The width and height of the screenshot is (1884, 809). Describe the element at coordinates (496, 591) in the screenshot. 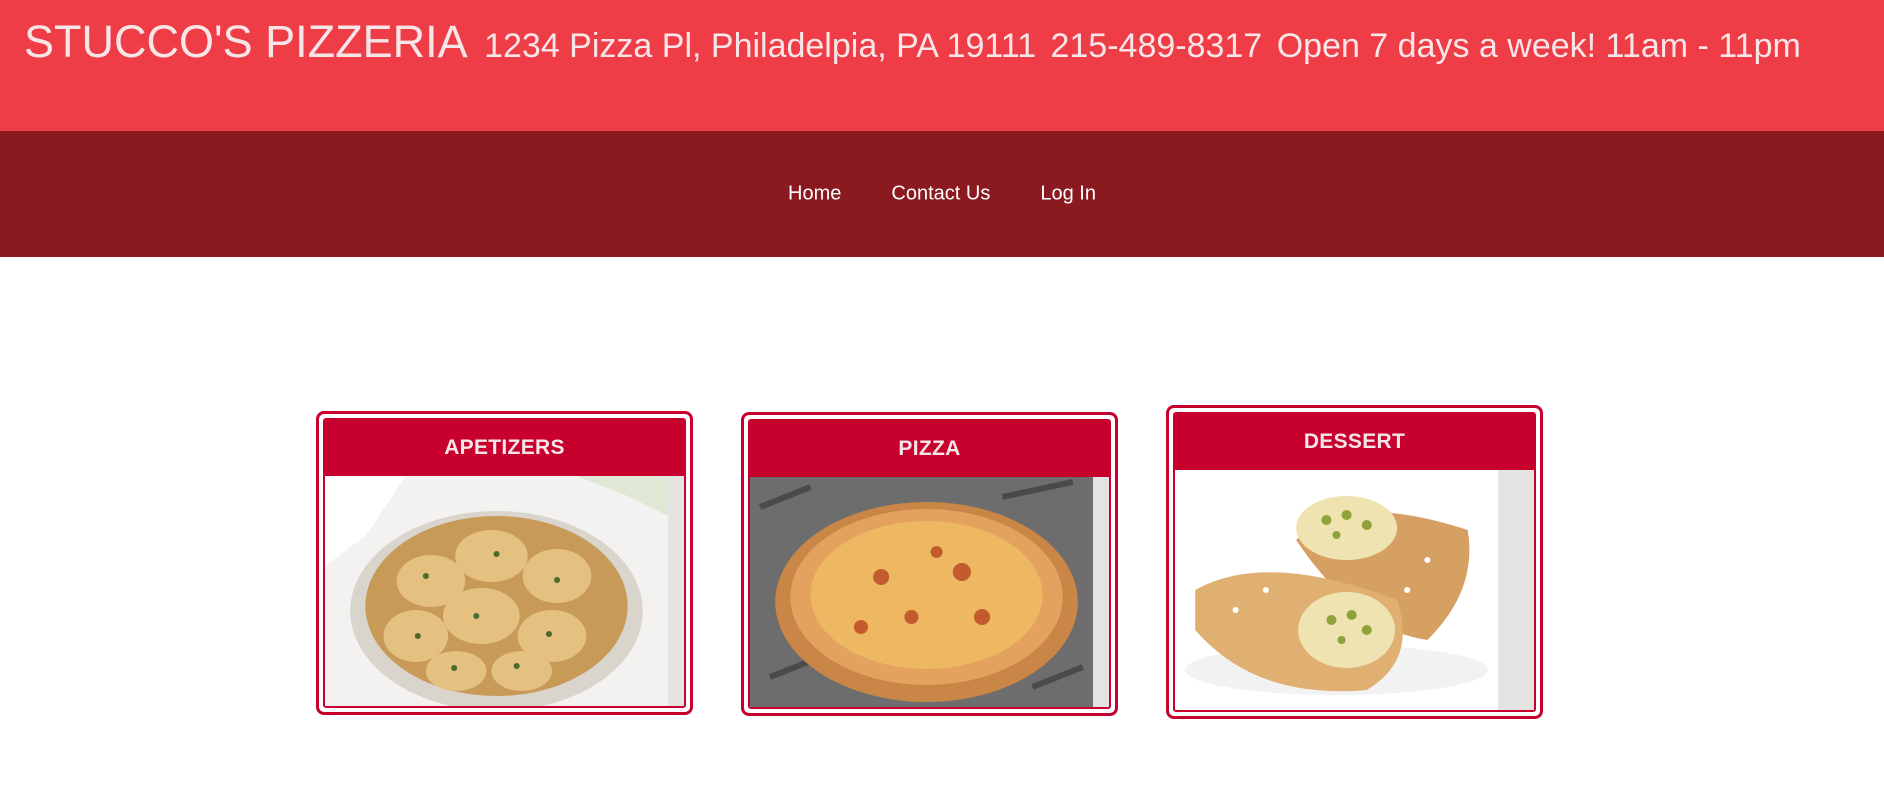

I see `garlic-knots-image` at that location.